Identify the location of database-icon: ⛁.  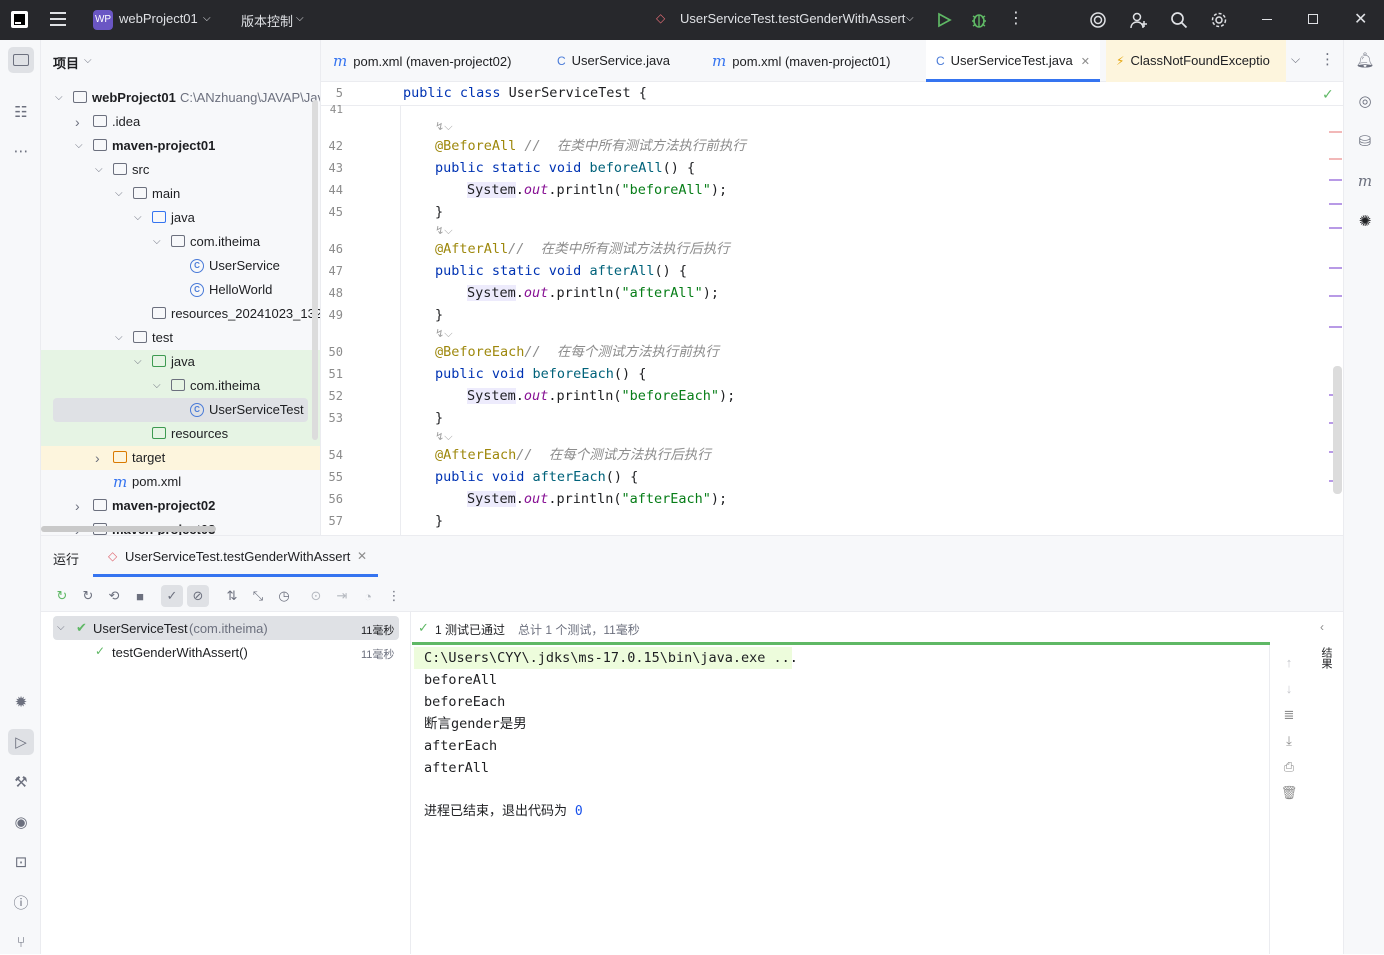
(1365, 141).